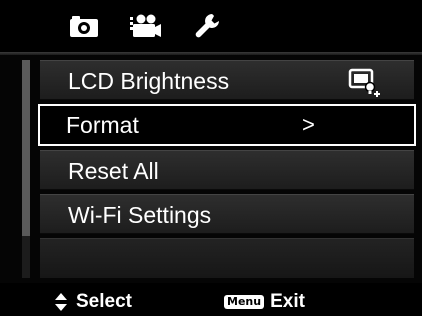 The height and width of the screenshot is (316, 422). I want to click on lcd-brightness-icon, so click(365, 84).